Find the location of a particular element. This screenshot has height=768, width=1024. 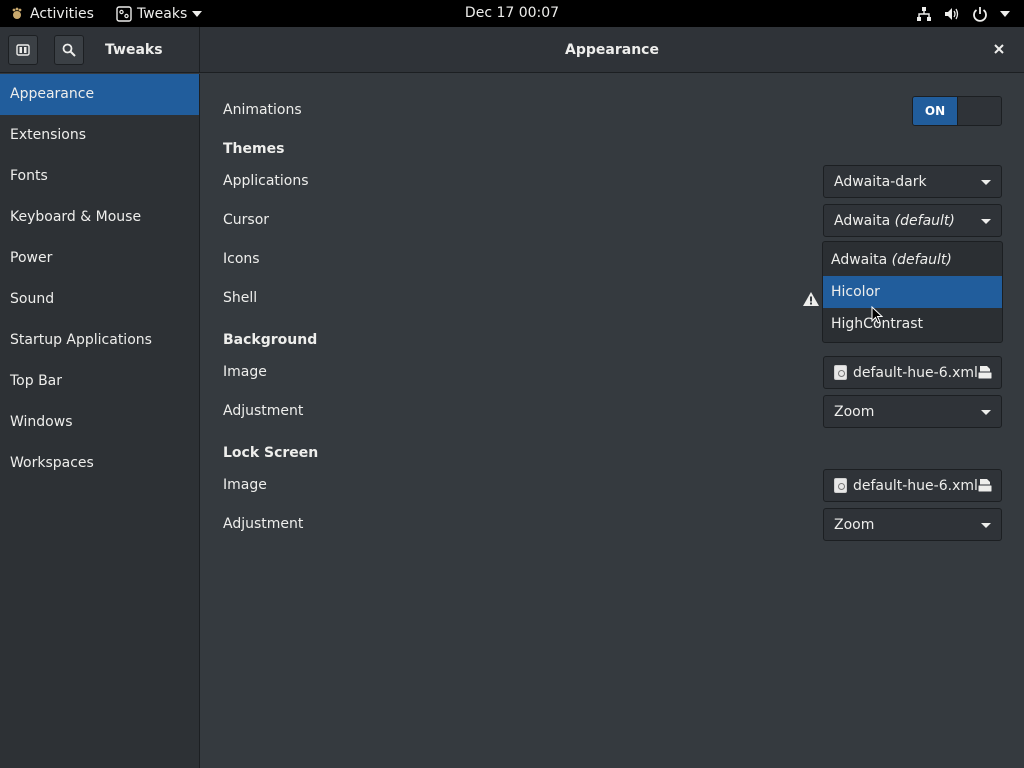

sidebar-item-workspaces: Workspaces is located at coordinates (99, 463).